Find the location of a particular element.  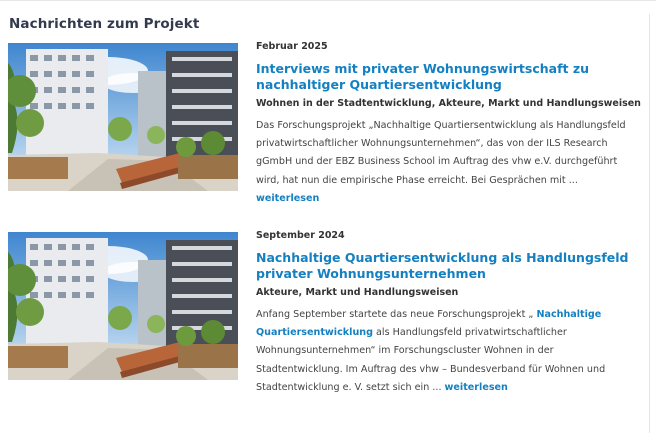

right-divider is located at coordinates (649, 223).